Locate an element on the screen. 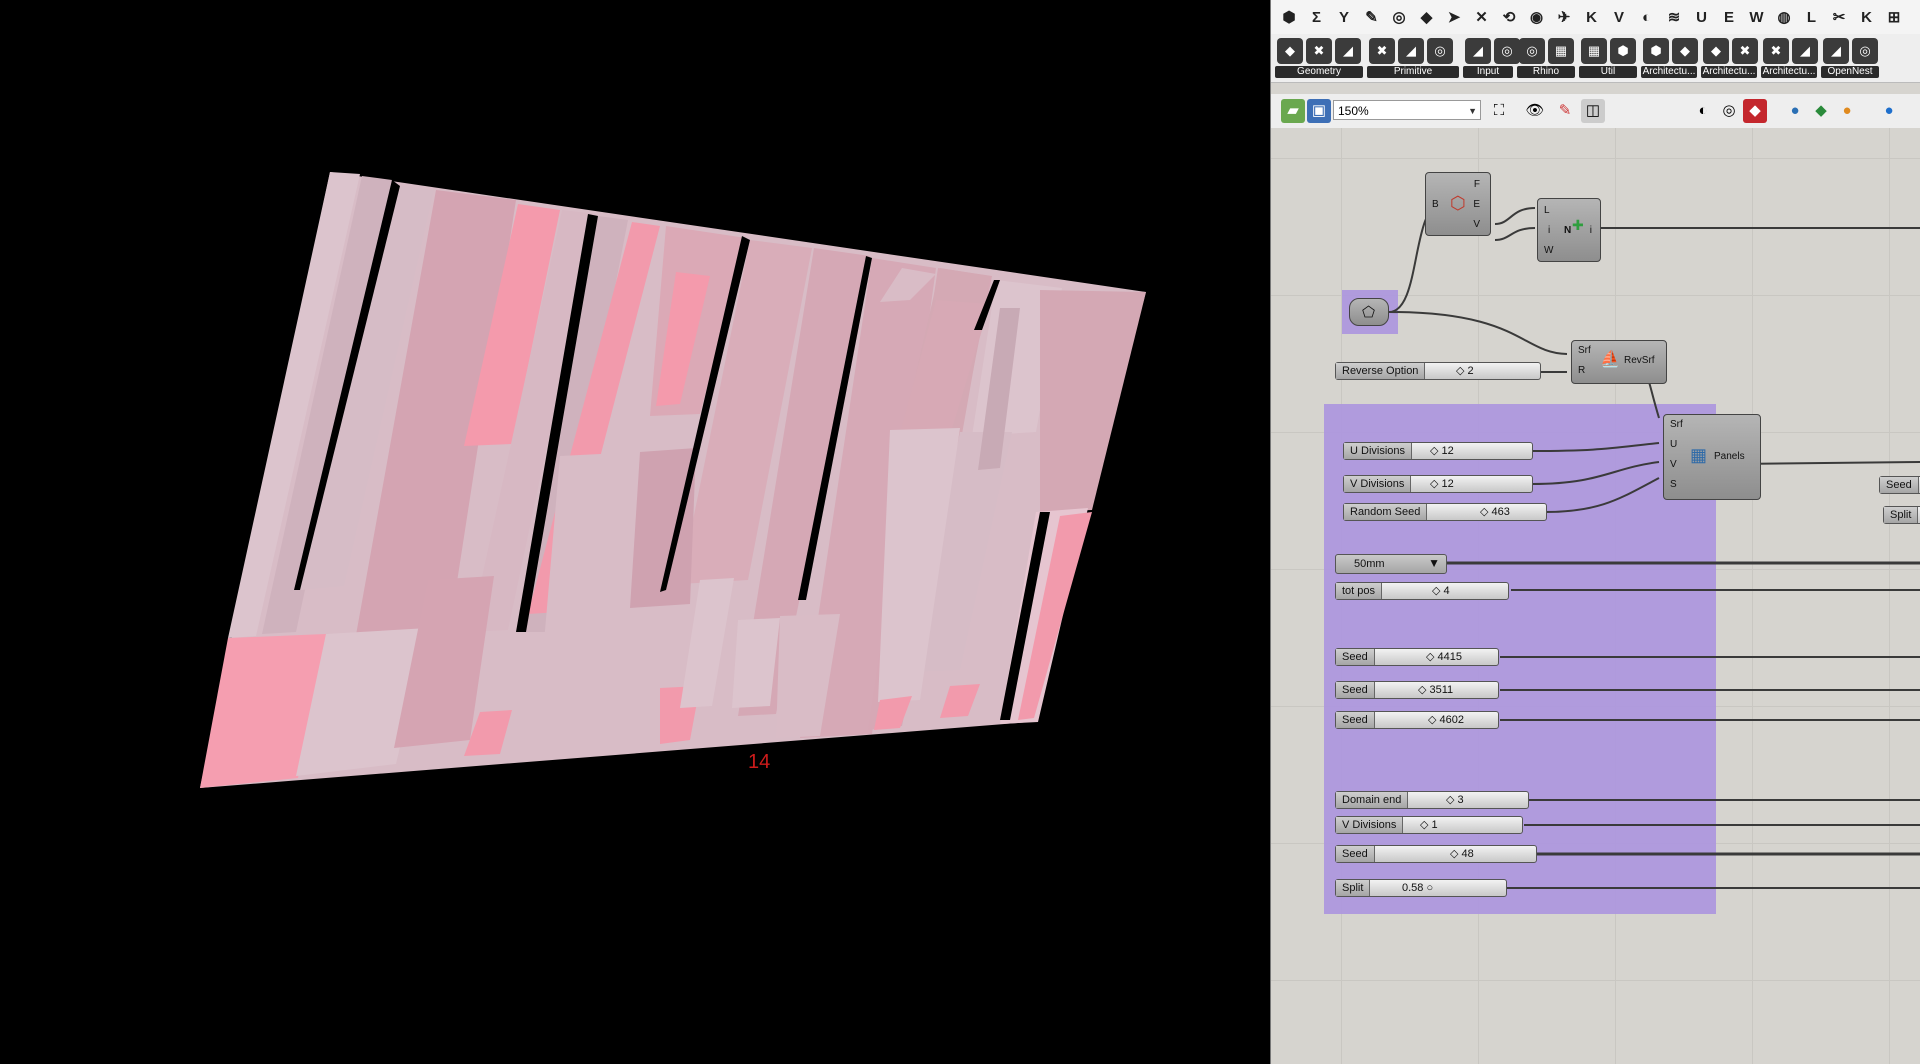 This screenshot has width=1920, height=1064. dropdown-arrow-icon: ▼ is located at coordinates (1434, 563).